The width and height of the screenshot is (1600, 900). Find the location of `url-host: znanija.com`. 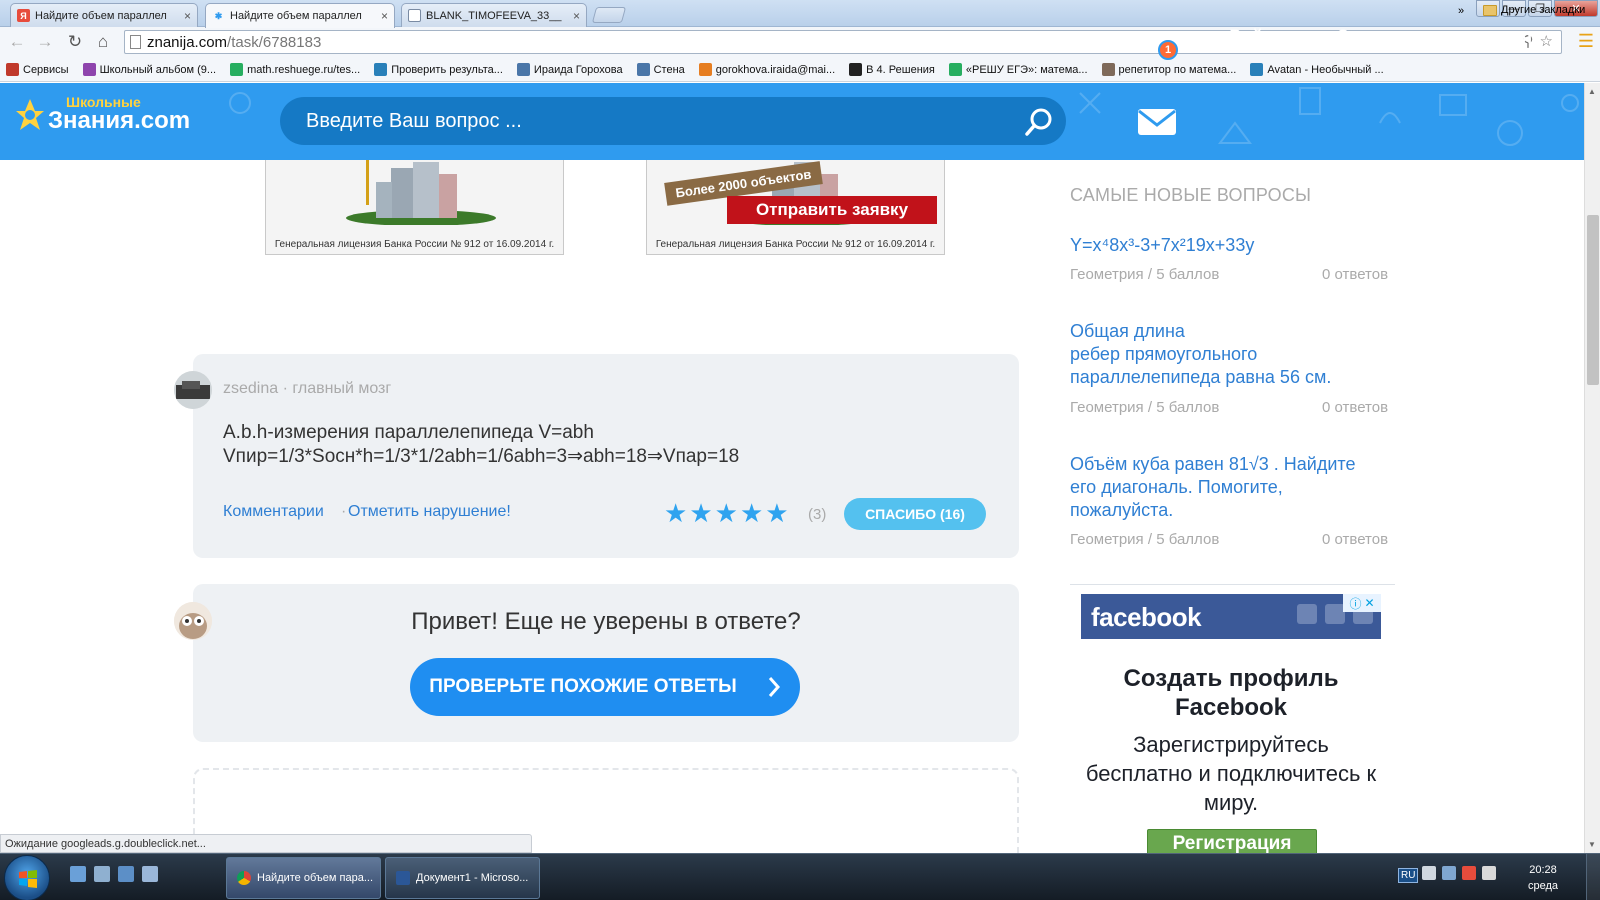

url-host: znanija.com is located at coordinates (187, 42).